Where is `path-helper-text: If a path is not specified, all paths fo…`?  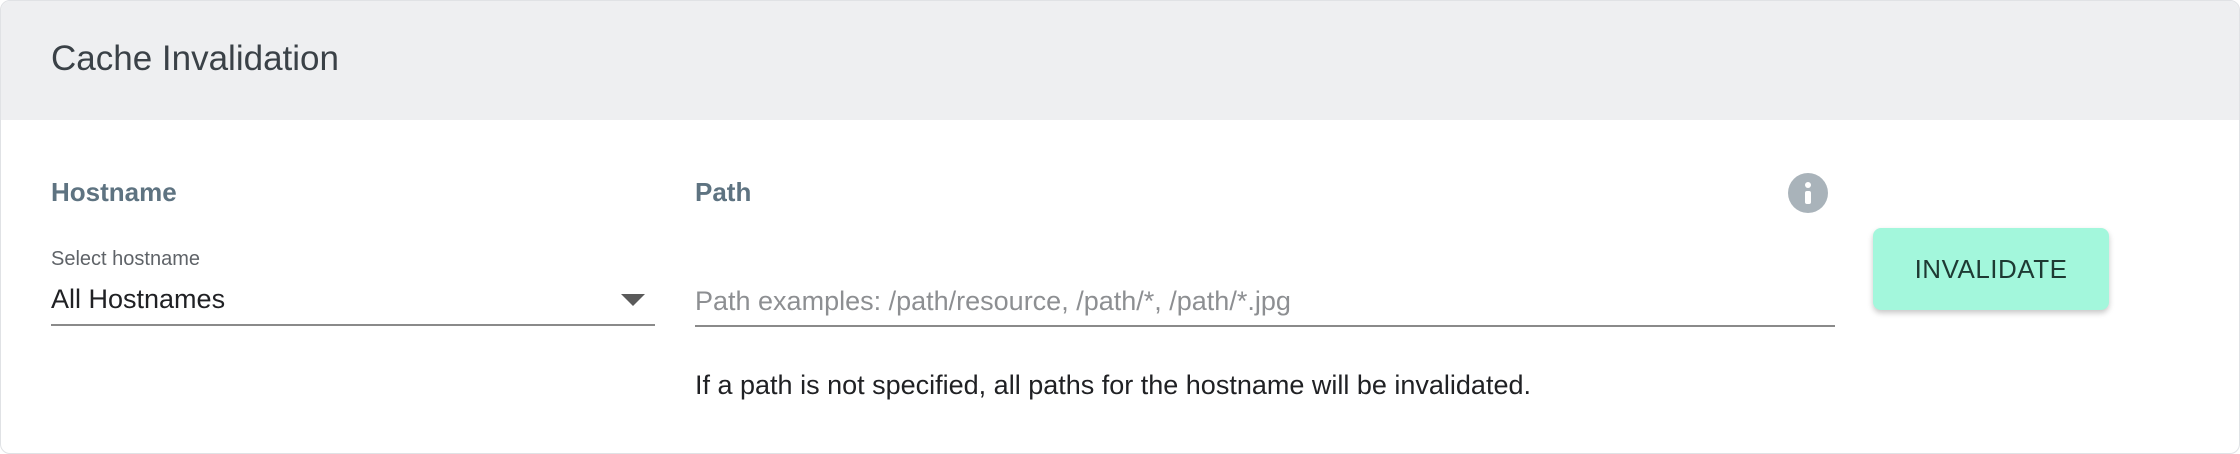
path-helper-text: If a path is not specified, all paths fo… is located at coordinates (1113, 385).